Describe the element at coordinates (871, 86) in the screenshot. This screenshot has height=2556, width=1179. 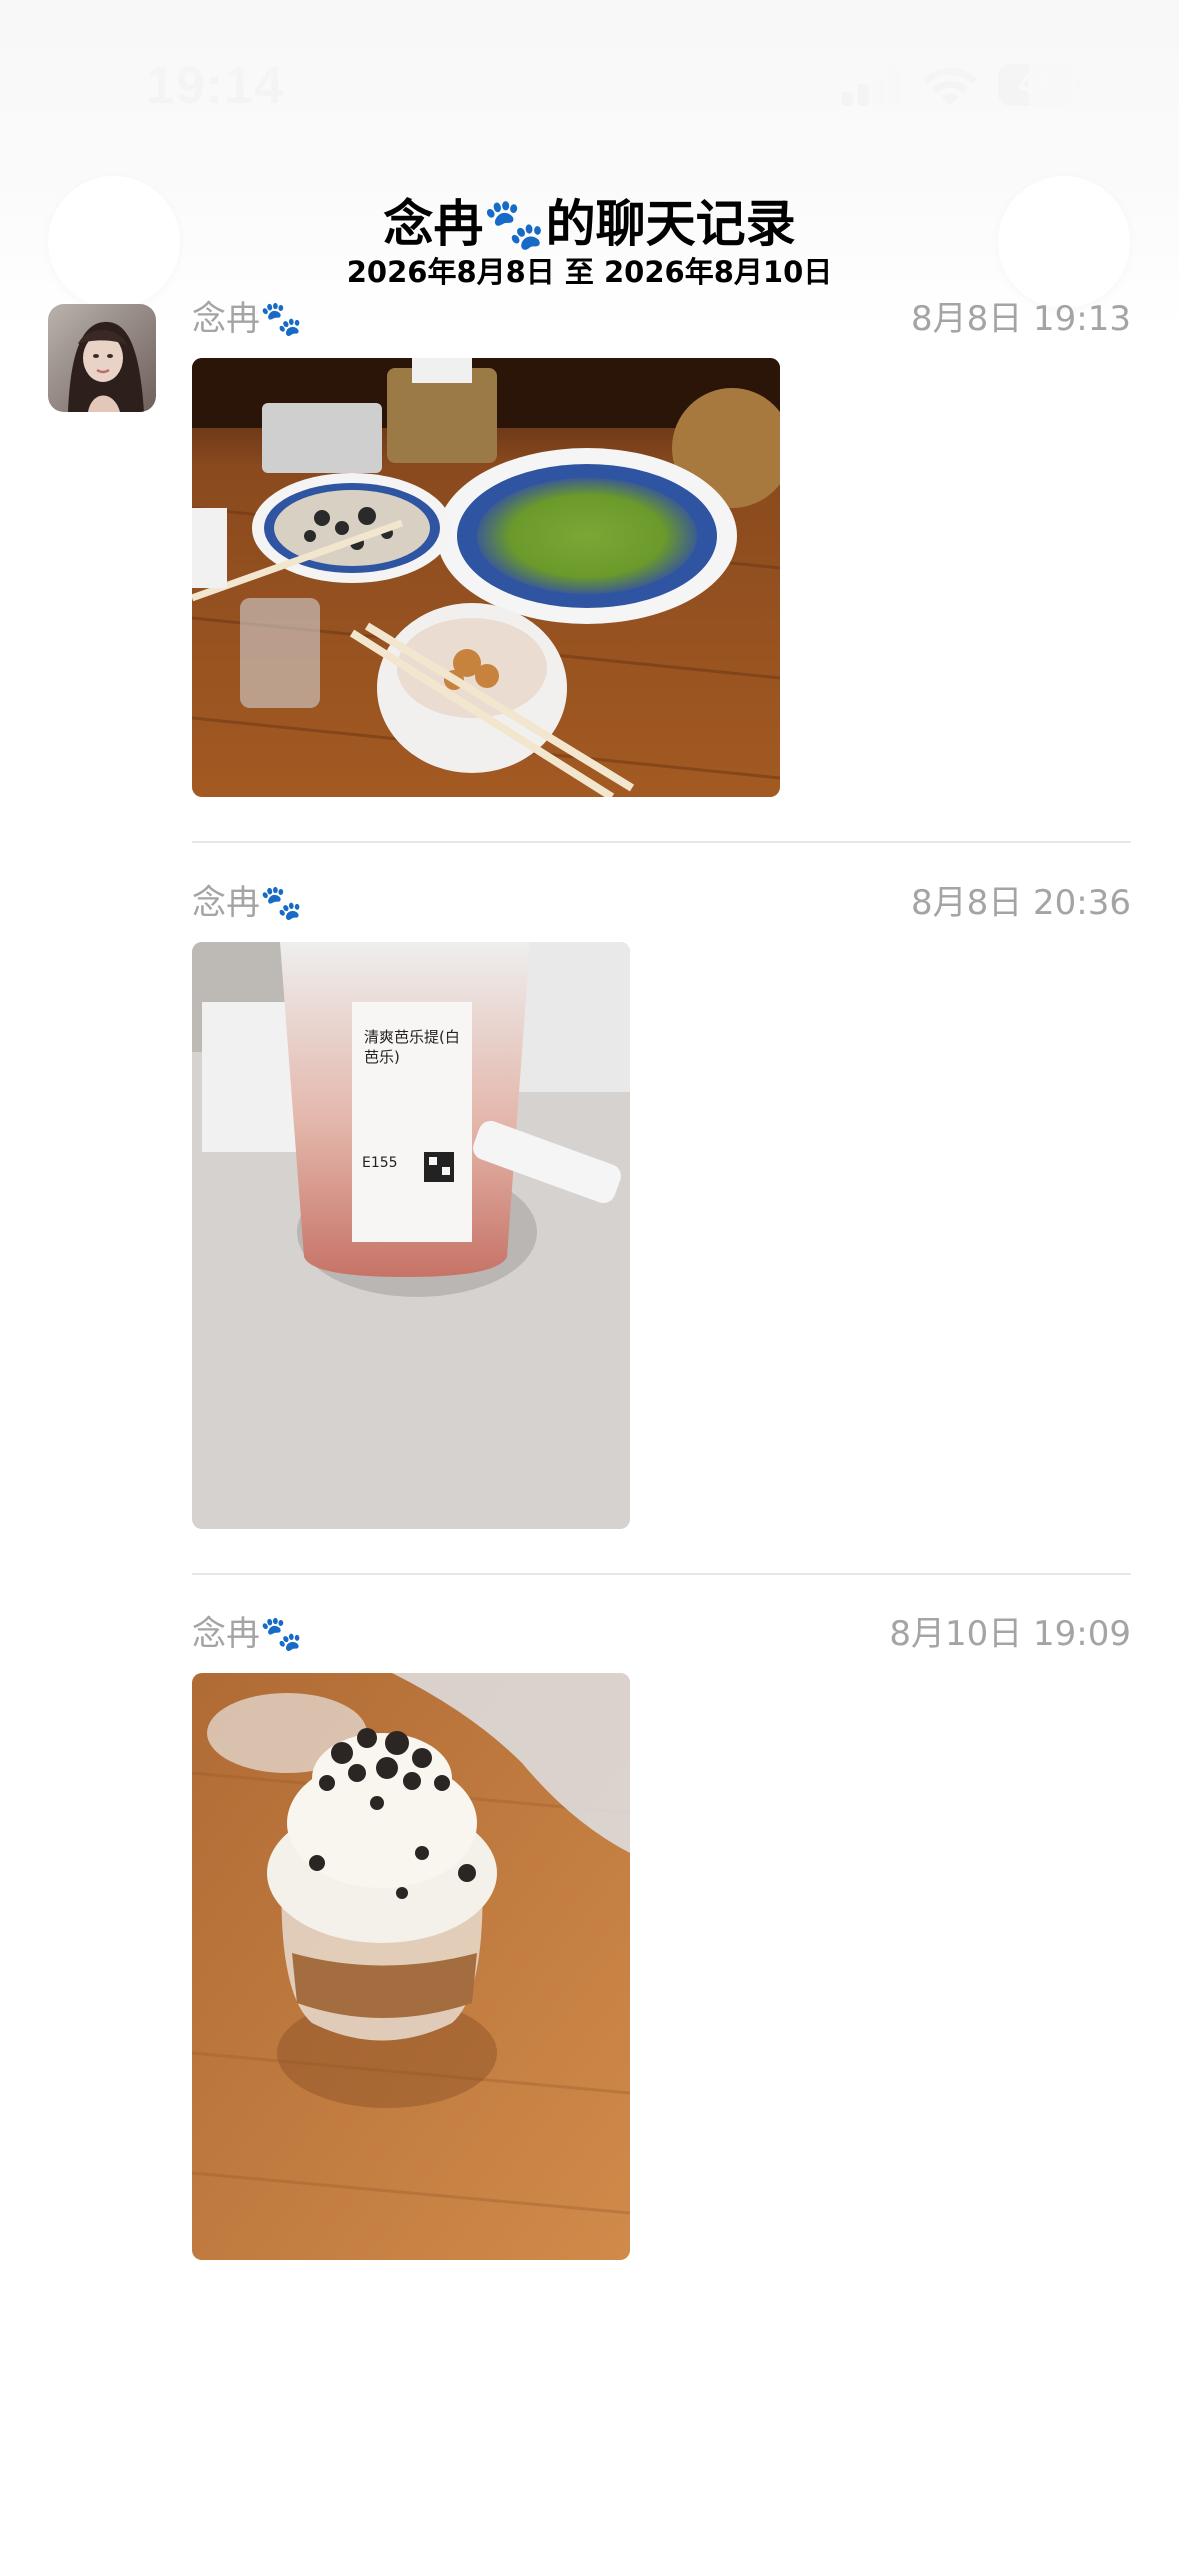
I see `cellular-signal-icon` at that location.